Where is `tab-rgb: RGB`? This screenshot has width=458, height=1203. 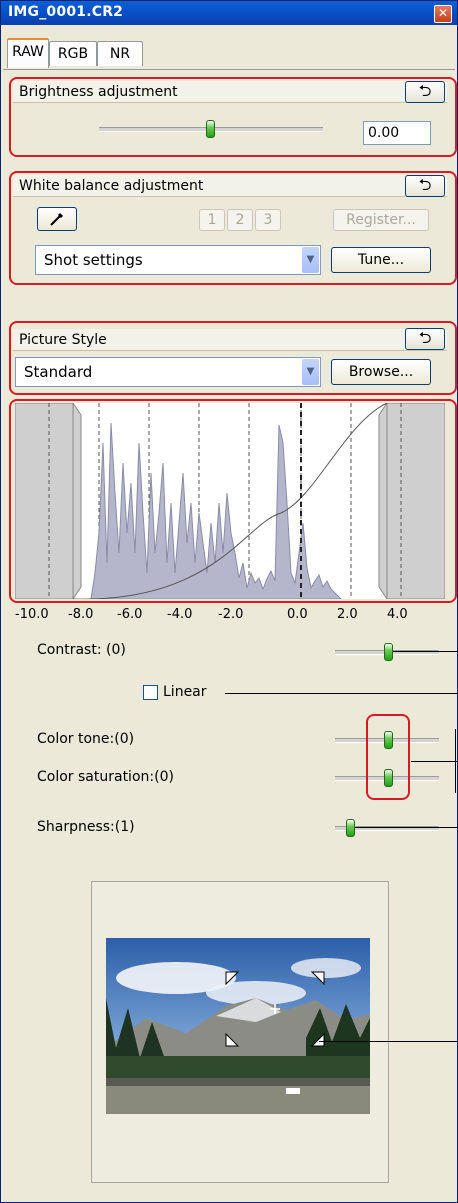
tab-rgb: RGB is located at coordinates (73, 53).